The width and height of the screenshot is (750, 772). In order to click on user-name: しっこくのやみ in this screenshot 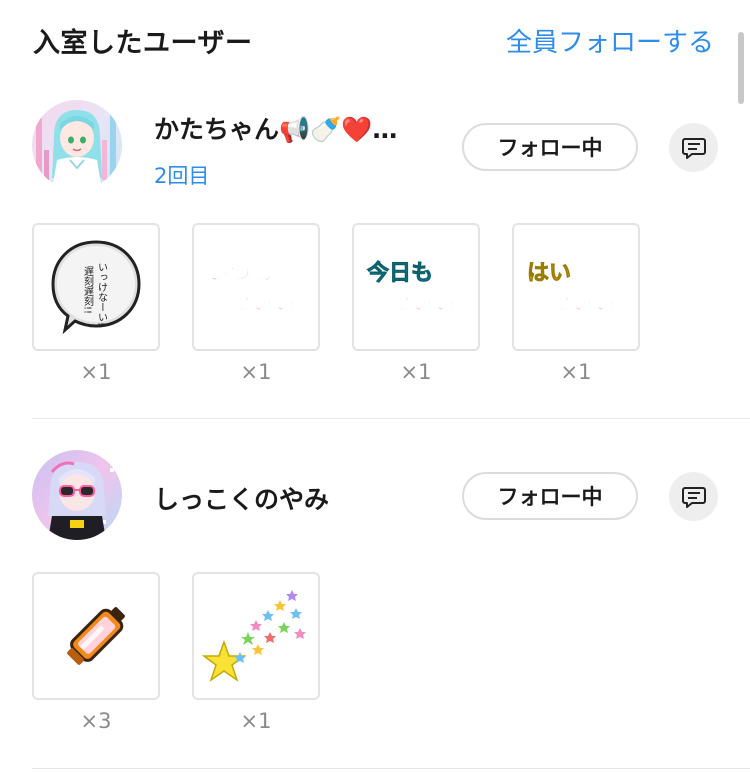, I will do `click(241, 498)`.